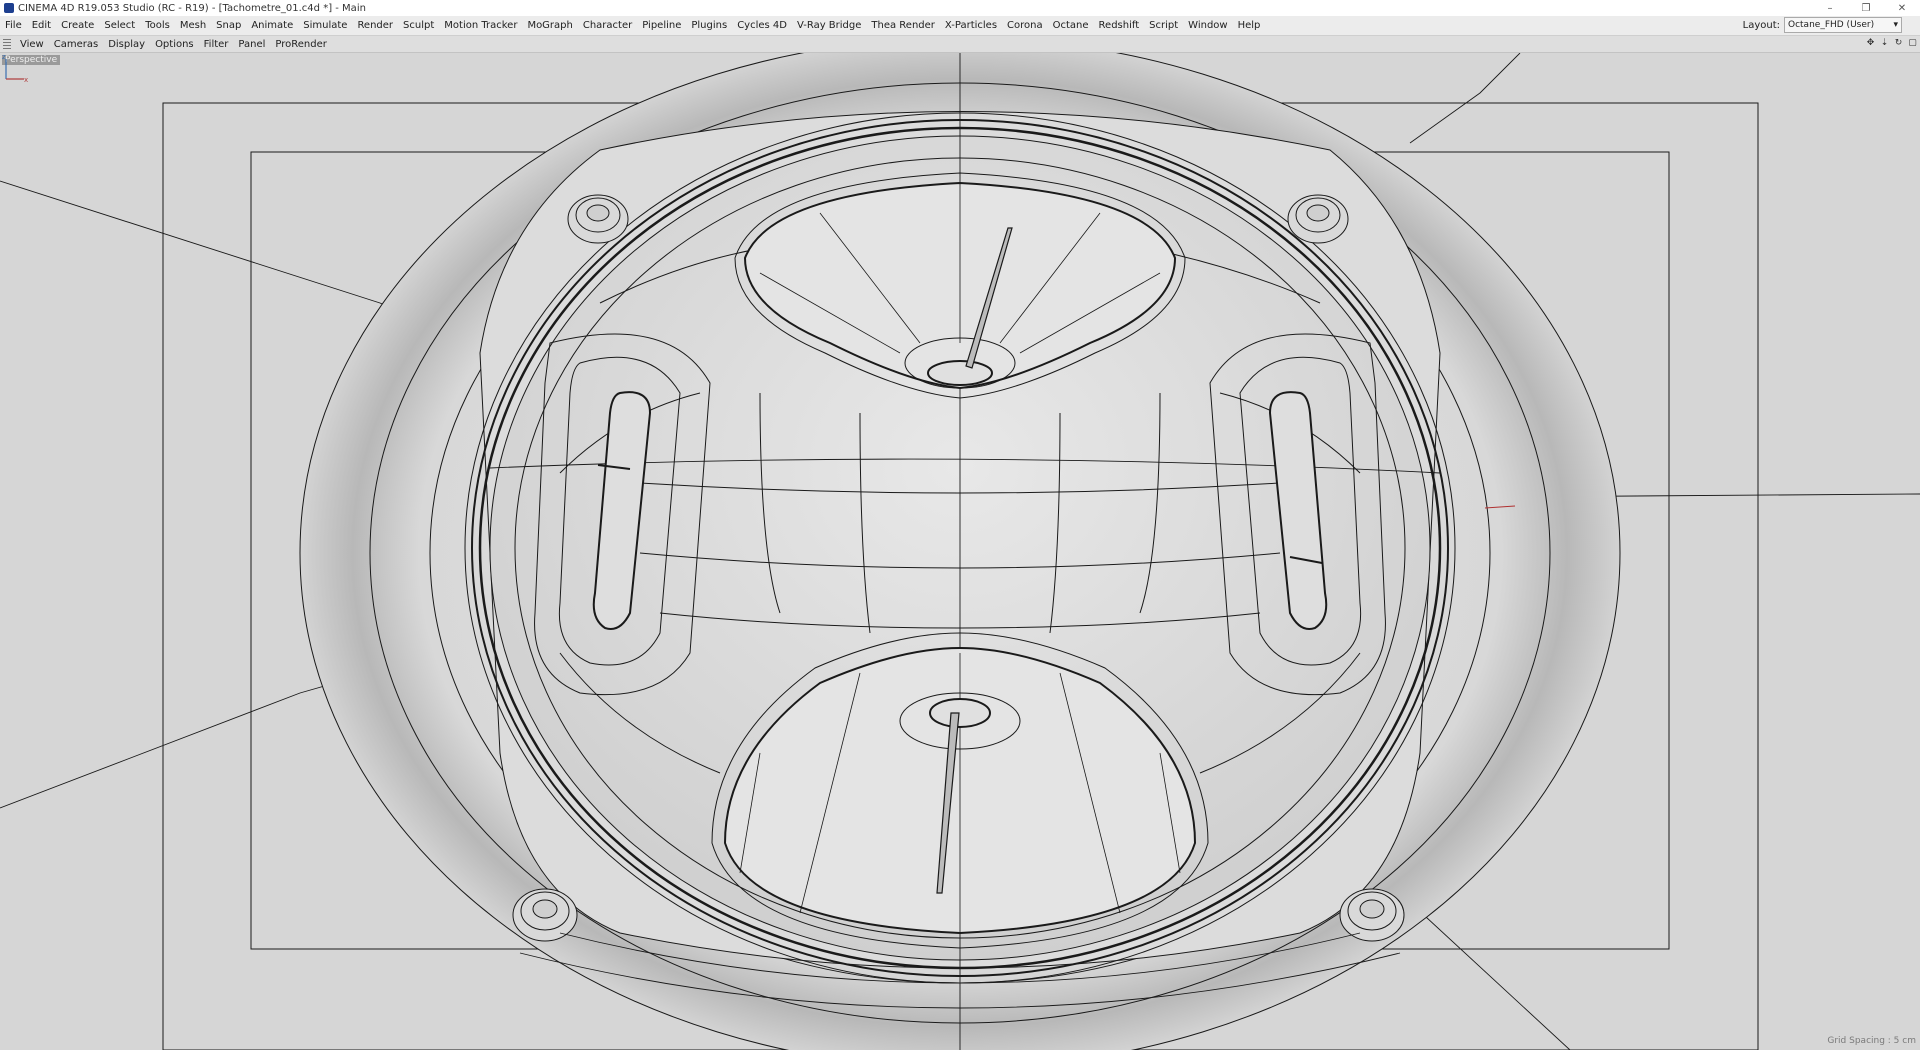 Image resolution: width=1920 pixels, height=1050 pixels. I want to click on axis-gizmo-icon: z x, so click(15, 68).